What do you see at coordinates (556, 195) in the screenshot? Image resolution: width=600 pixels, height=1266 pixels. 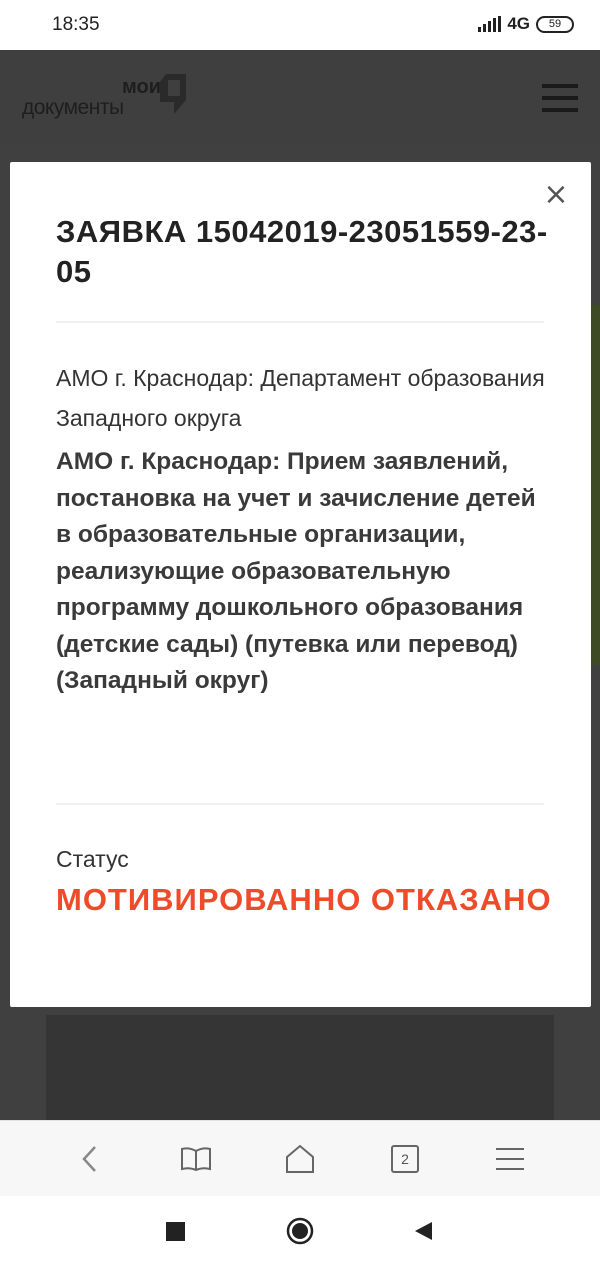 I see `close-icon: ×` at bounding box center [556, 195].